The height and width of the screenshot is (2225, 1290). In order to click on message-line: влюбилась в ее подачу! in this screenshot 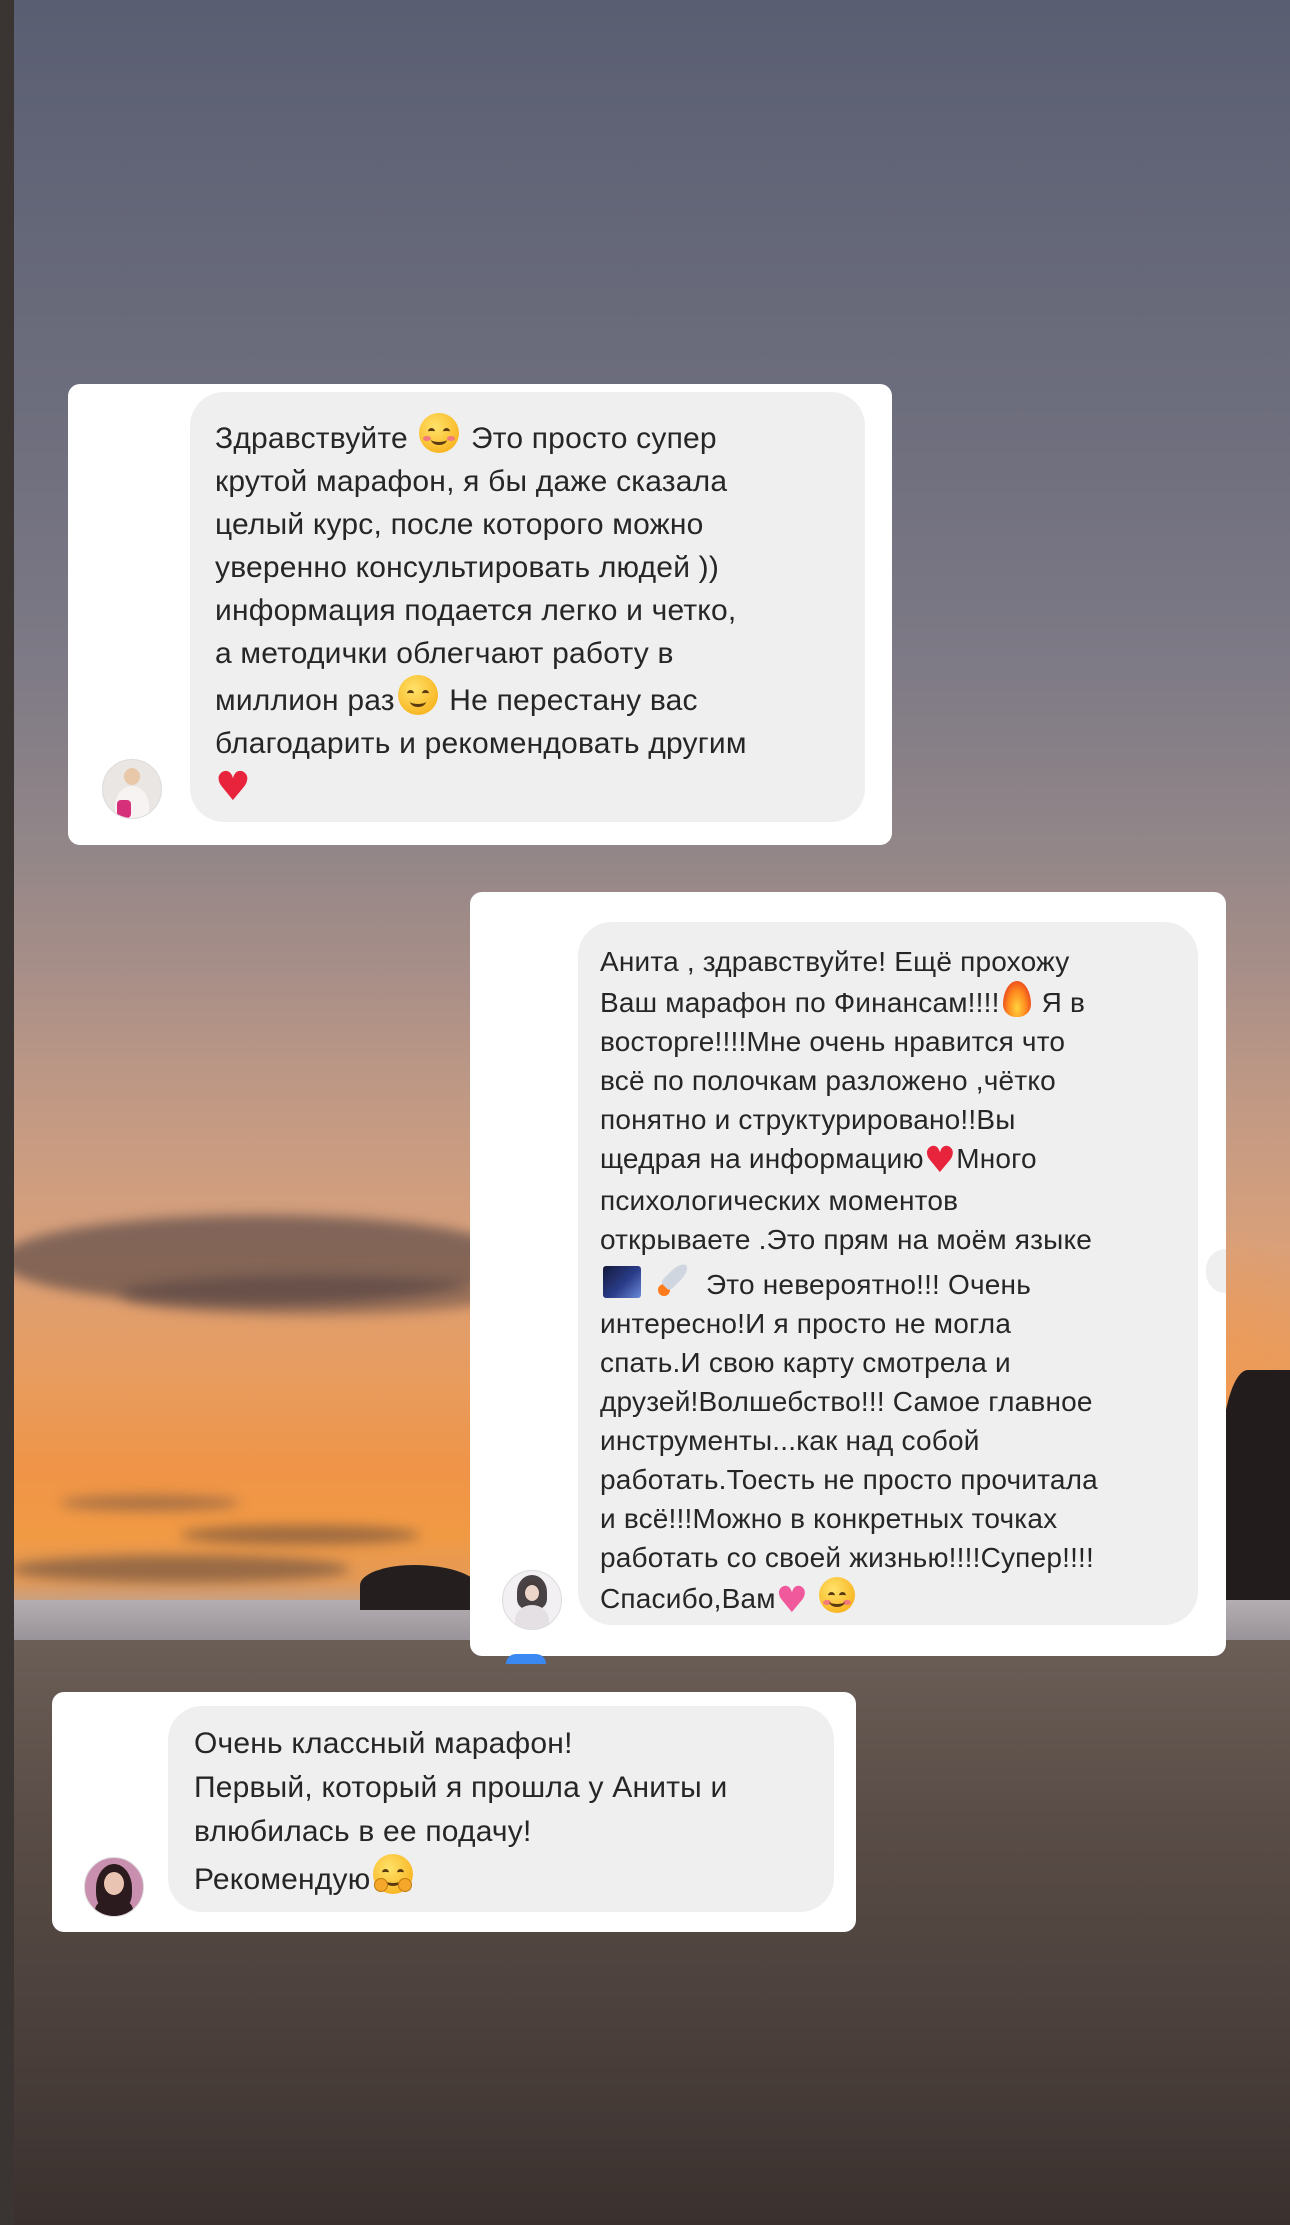, I will do `click(363, 1831)`.